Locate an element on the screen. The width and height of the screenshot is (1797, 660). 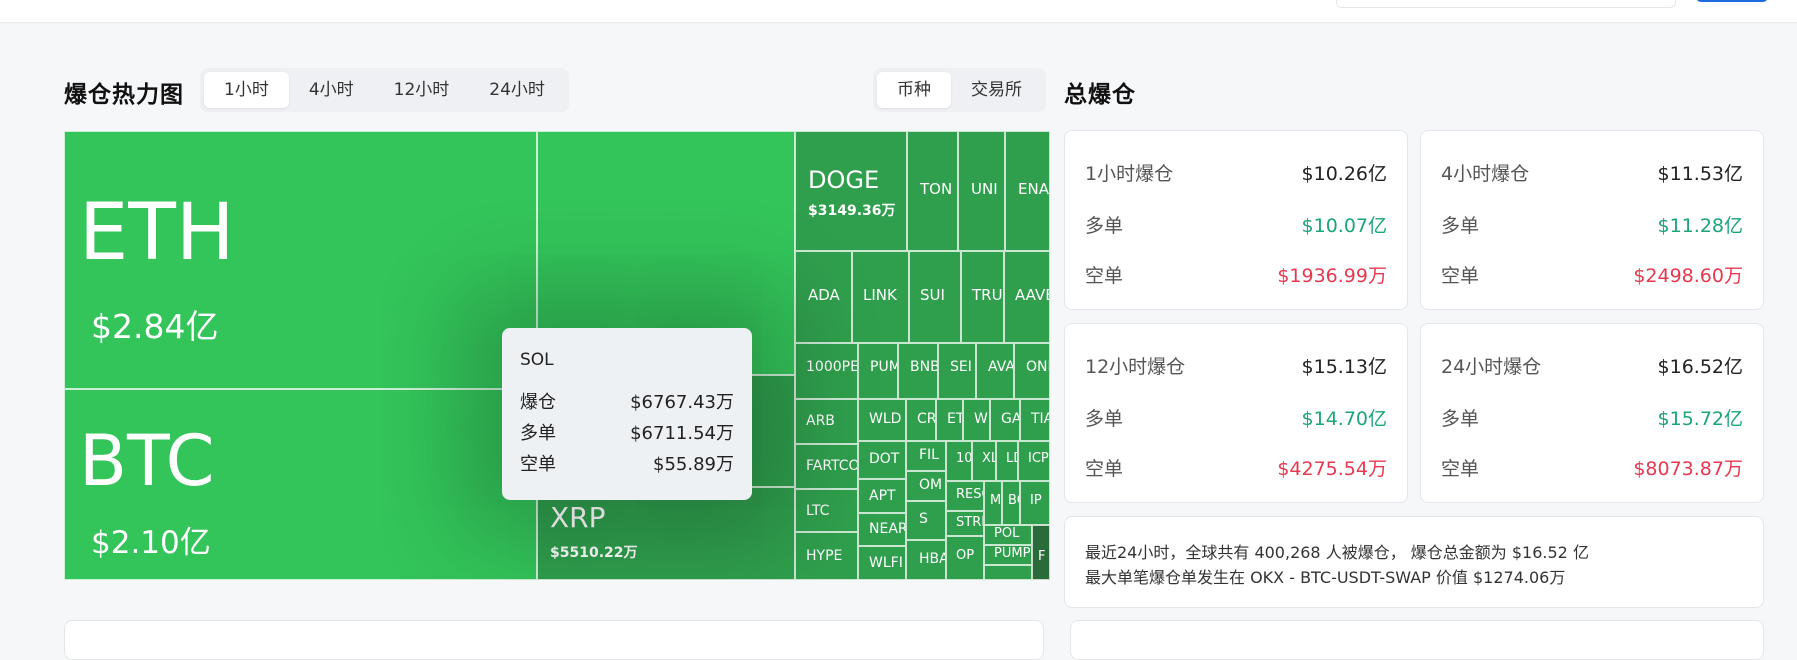
time-range-tabs: 1小时 4小时 12小时 24小时 is located at coordinates (384, 90).